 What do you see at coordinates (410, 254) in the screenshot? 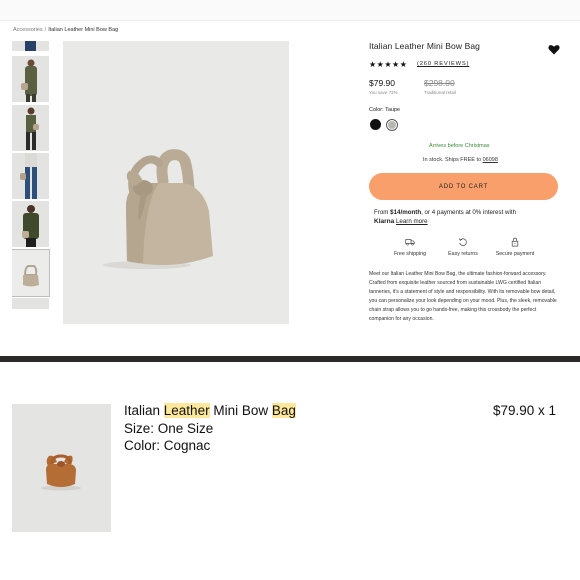
I see `perk-label-shipping: Free shipping` at bounding box center [410, 254].